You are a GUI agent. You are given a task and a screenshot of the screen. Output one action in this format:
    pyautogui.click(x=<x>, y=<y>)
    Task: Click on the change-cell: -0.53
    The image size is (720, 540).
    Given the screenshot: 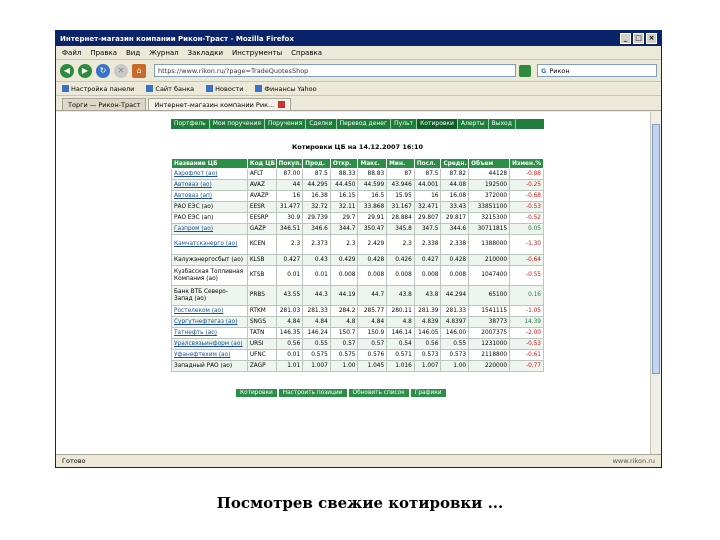 What is the action you would take?
    pyautogui.click(x=526, y=207)
    